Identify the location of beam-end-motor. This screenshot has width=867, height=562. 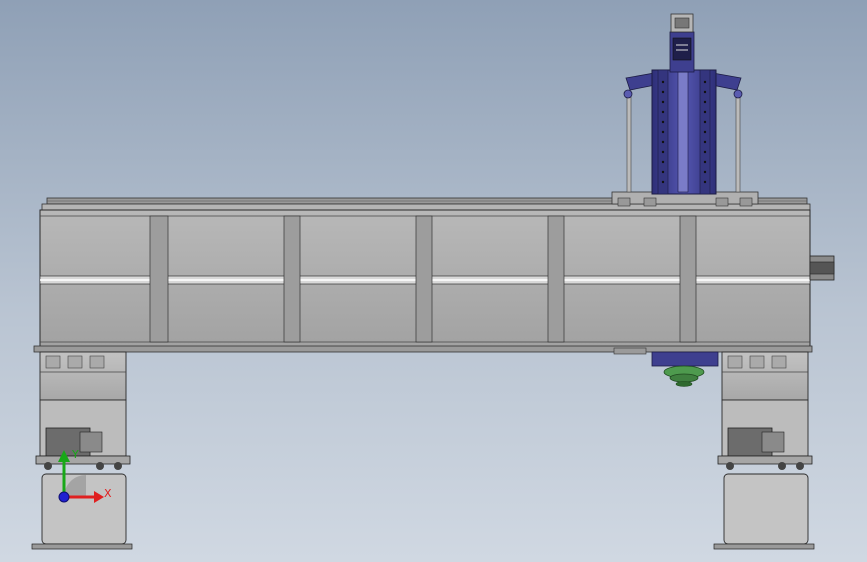
(822, 268).